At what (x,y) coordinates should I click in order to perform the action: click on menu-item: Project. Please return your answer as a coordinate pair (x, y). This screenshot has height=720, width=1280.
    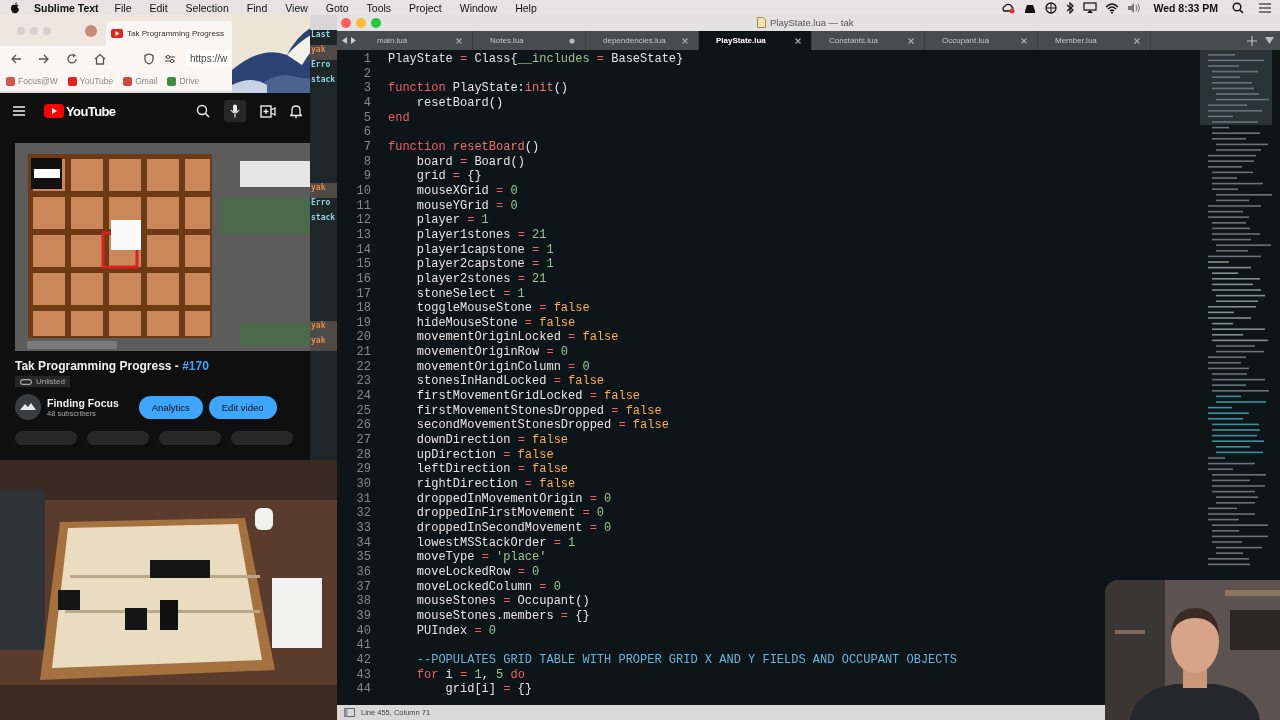
    Looking at the image, I should click on (425, 7).